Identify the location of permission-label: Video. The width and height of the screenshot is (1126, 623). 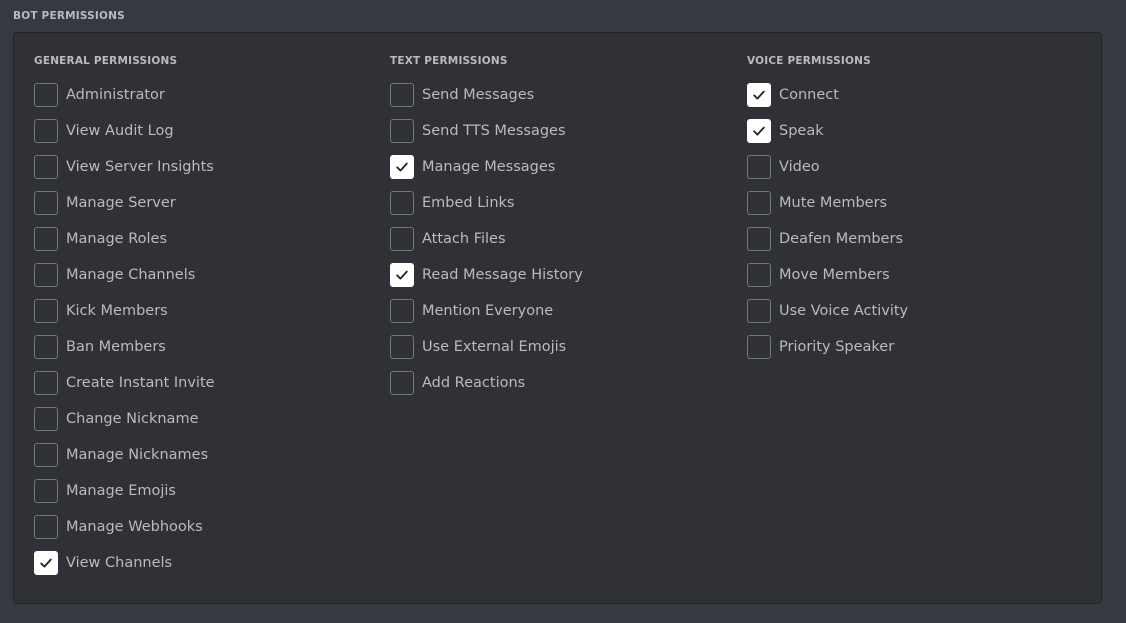
(799, 167).